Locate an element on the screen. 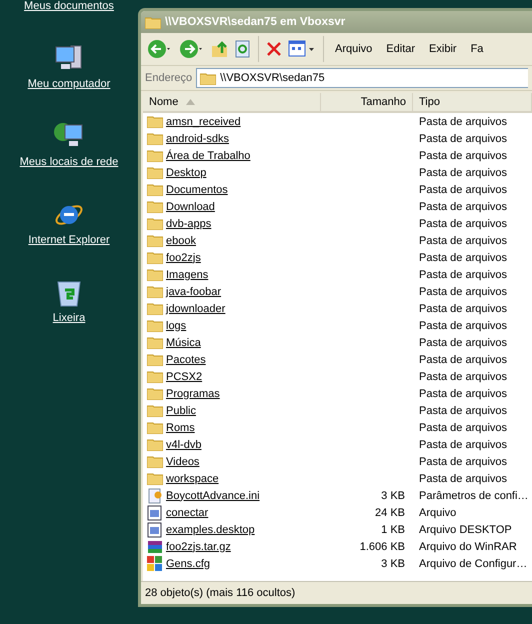 This screenshot has height=624, width=532. file-name: workspace is located at coordinates (192, 478).